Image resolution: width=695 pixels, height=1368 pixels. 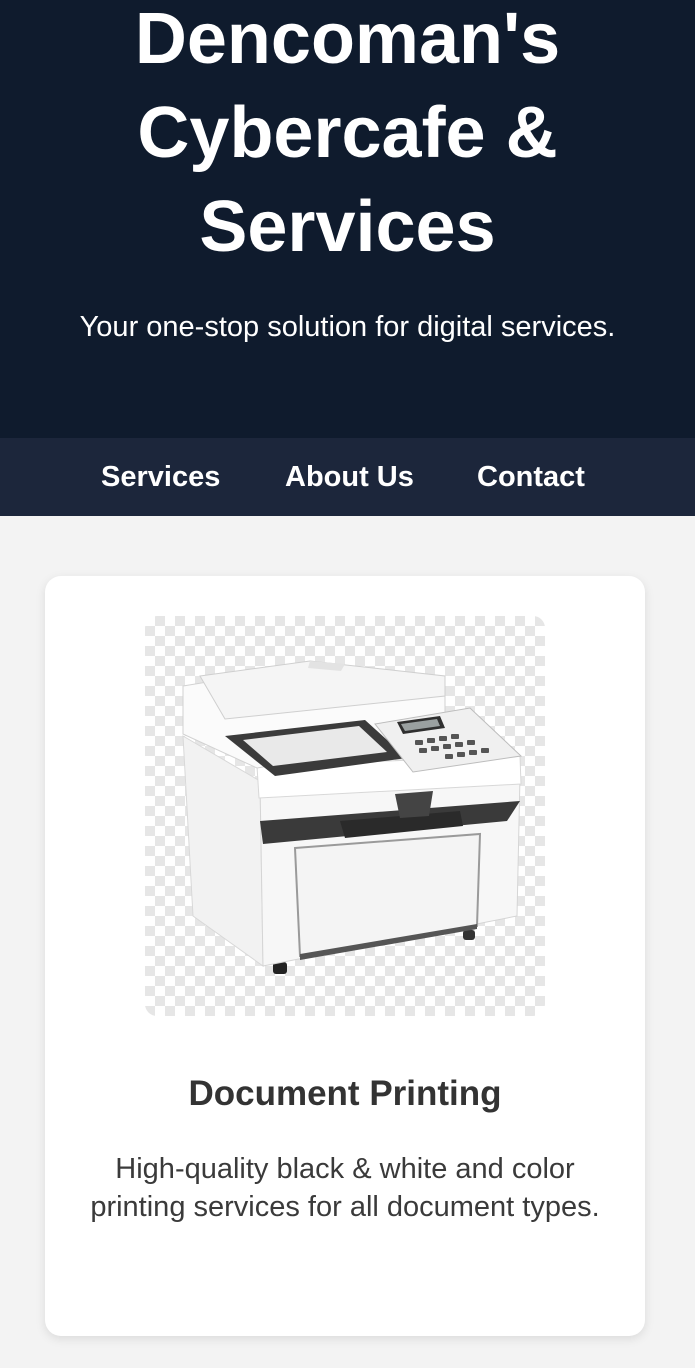 I want to click on nav-link-about-us: About Us, so click(x=349, y=477).